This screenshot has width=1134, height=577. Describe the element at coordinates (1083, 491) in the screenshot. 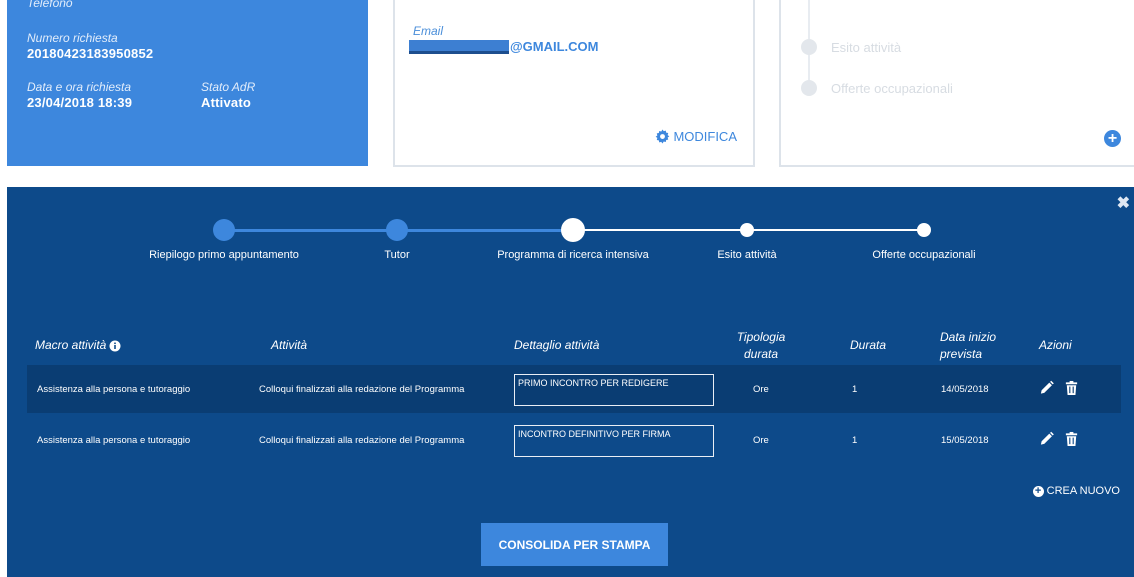

I see `create-new-label: CREA NUOVO` at that location.